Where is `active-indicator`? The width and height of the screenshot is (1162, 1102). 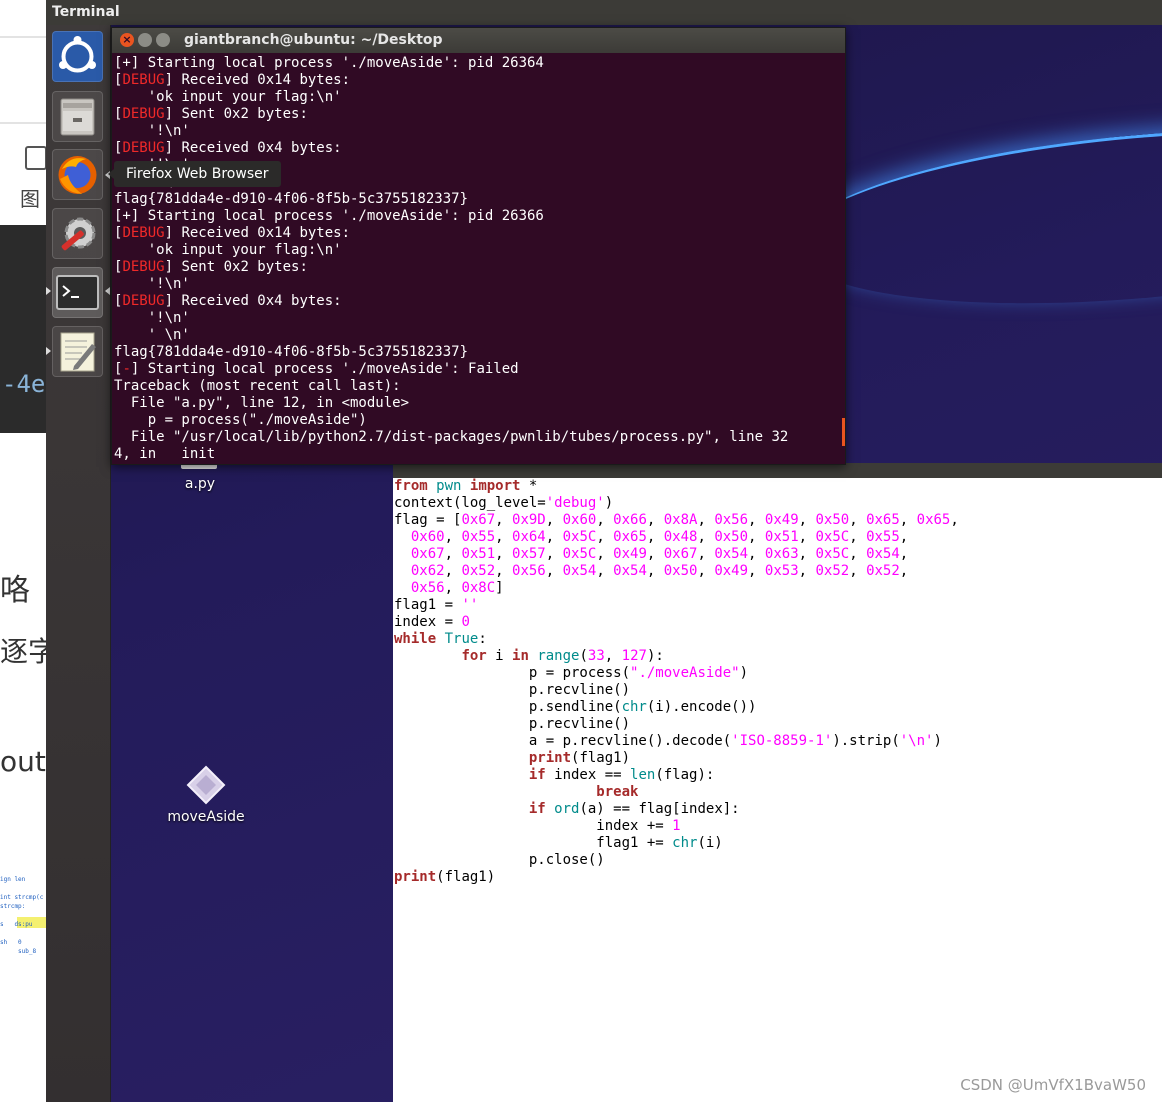 active-indicator is located at coordinates (107, 291).